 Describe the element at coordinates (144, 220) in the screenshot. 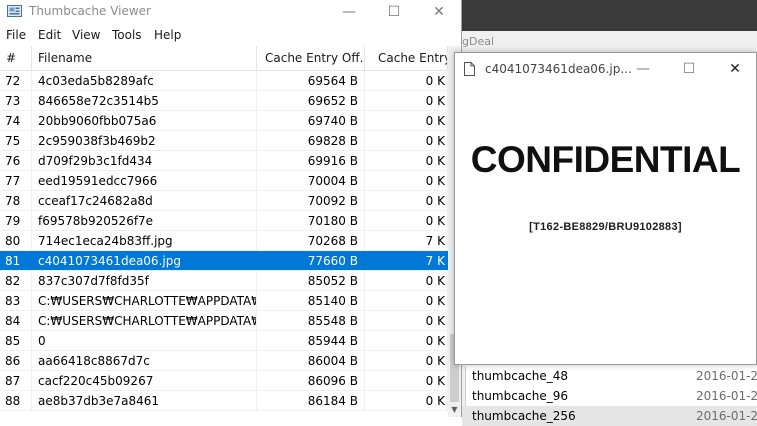

I see `row-filename: f69578b920526f7e` at that location.